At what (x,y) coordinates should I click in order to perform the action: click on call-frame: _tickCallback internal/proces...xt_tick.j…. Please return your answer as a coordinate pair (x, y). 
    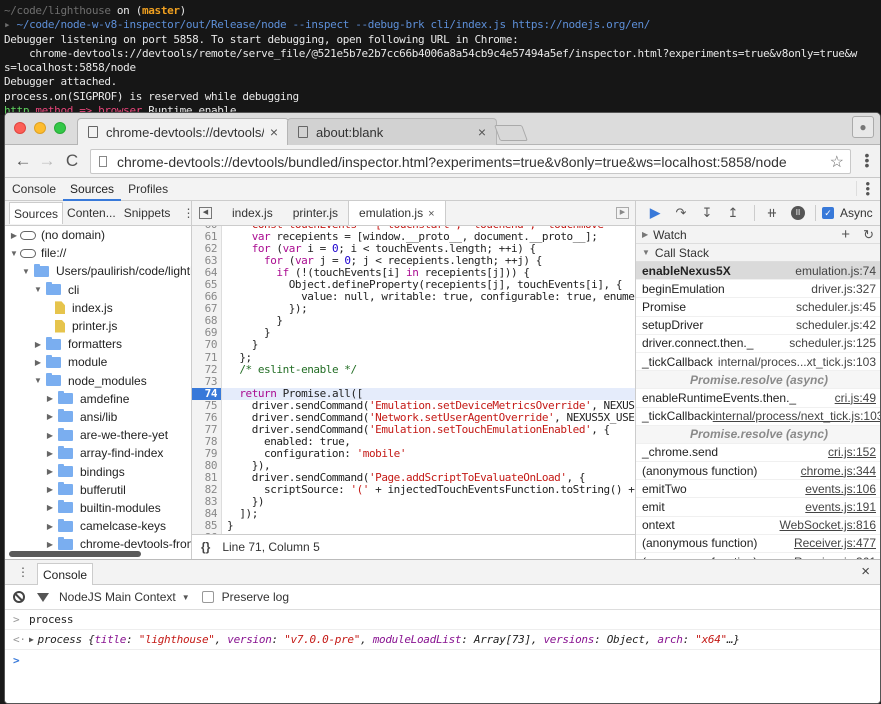
    Looking at the image, I should click on (758, 362).